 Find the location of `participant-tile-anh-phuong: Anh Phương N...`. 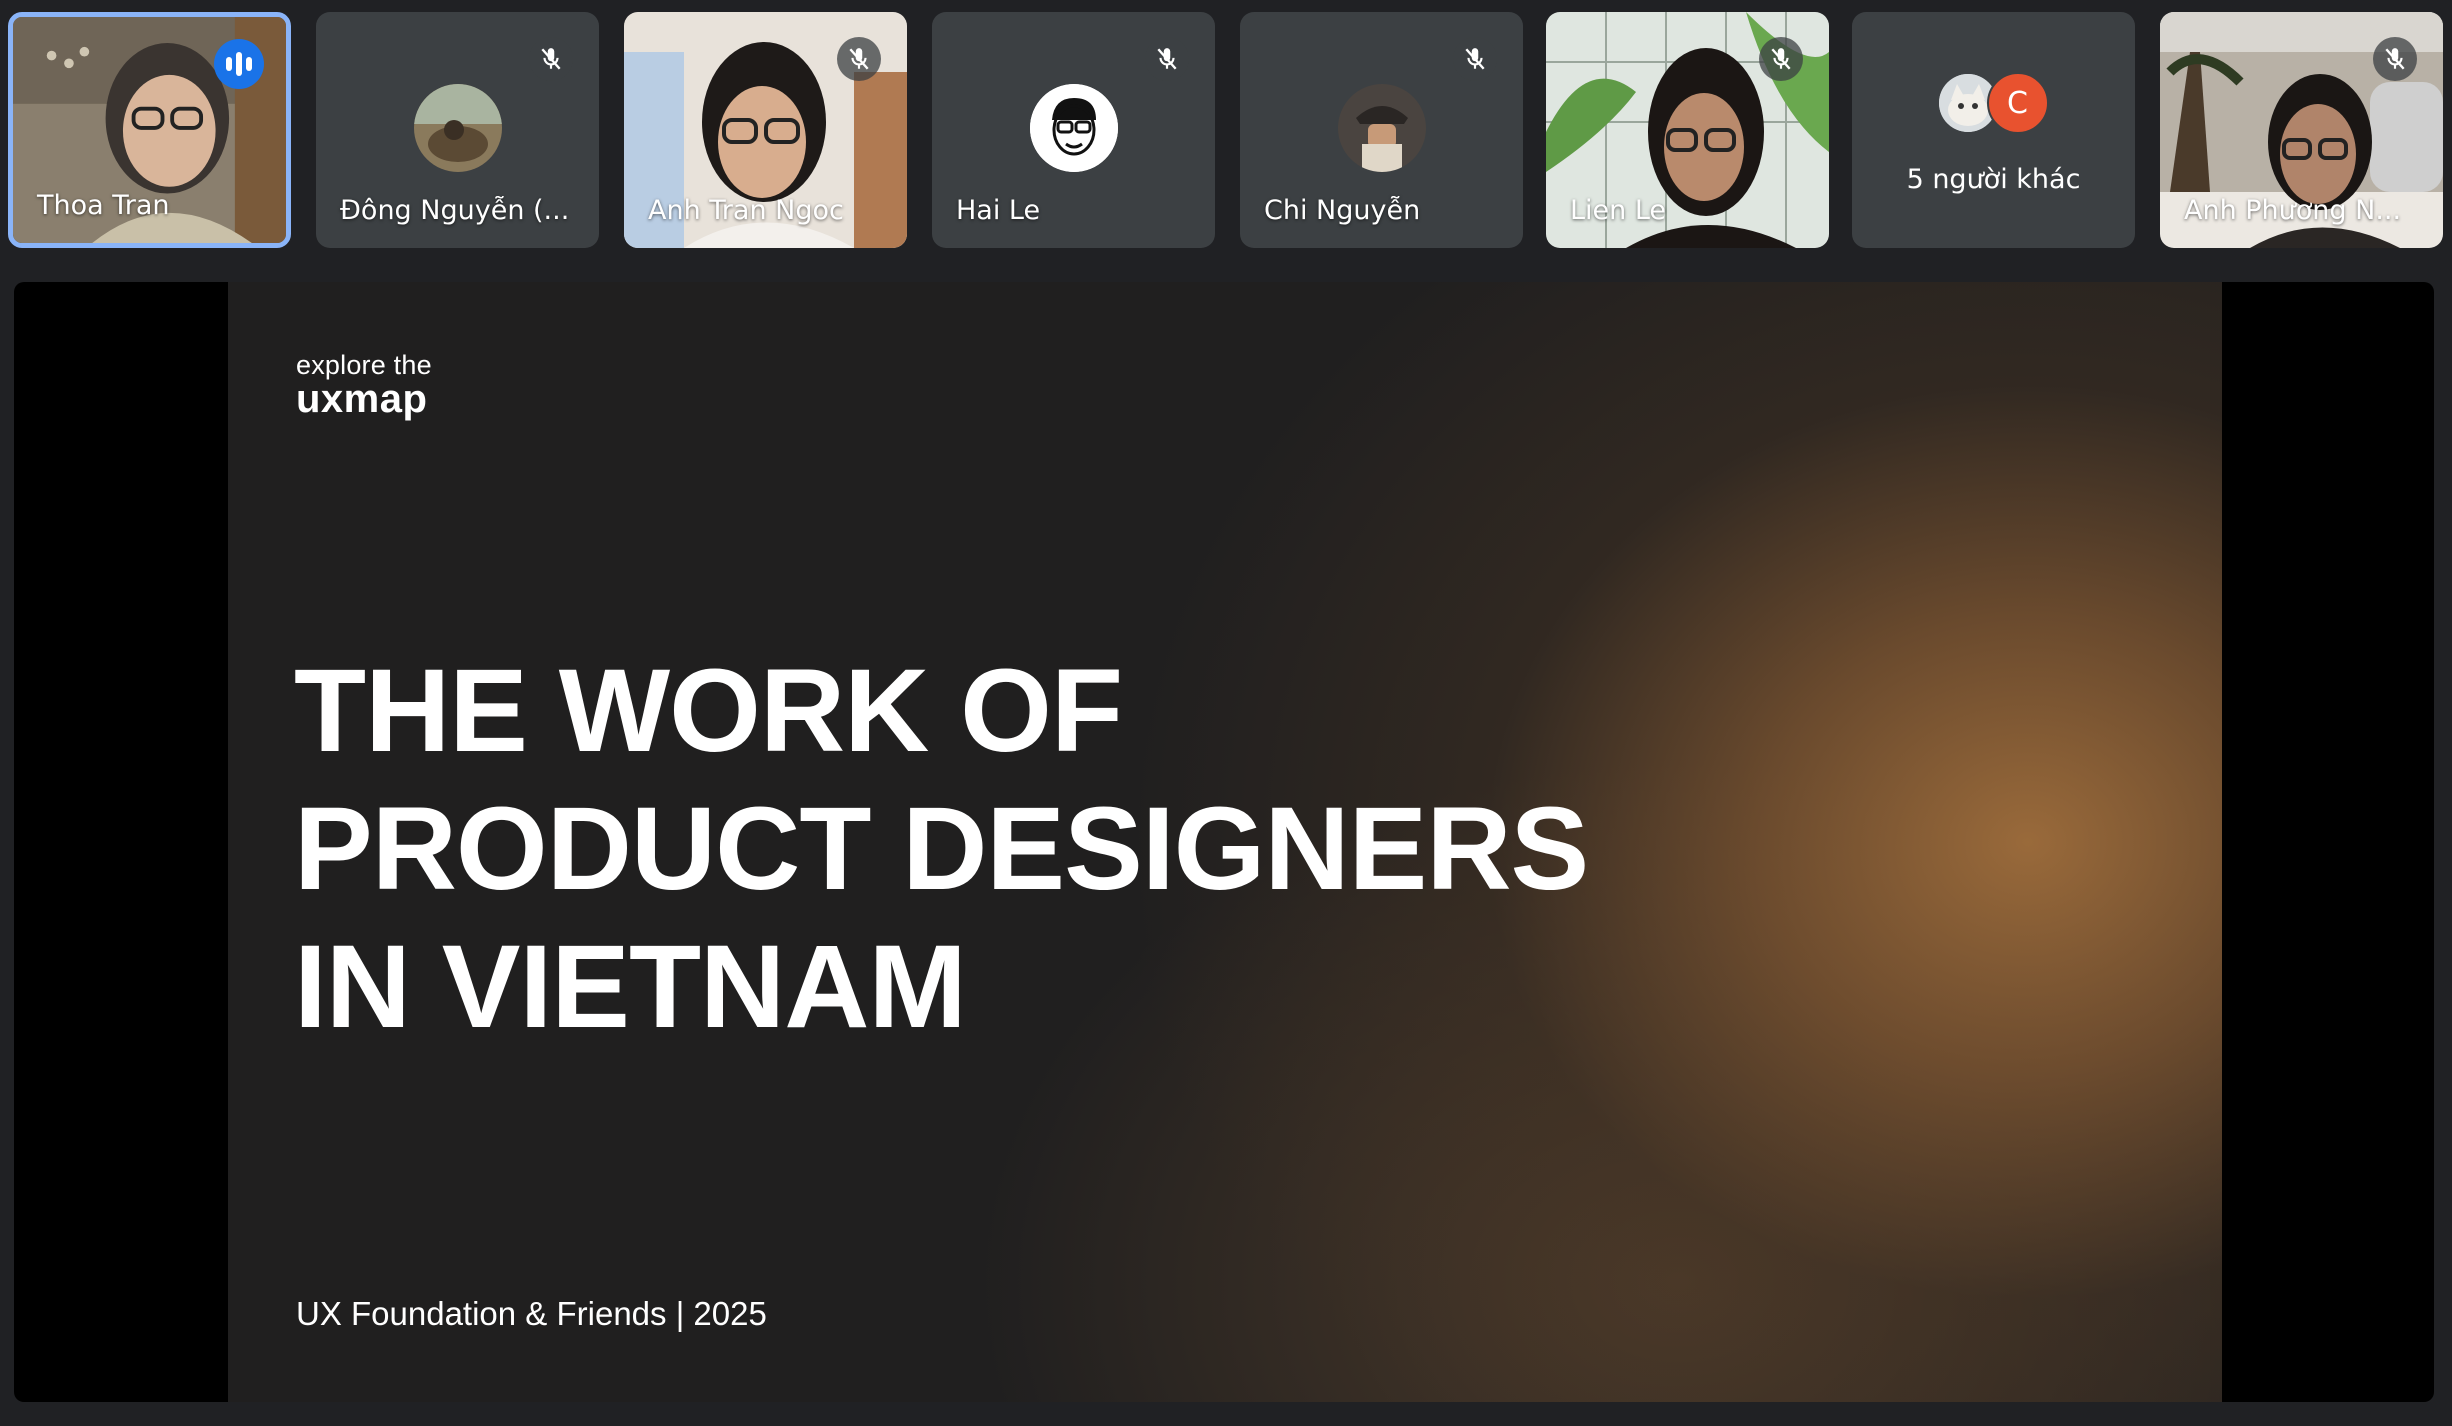

participant-tile-anh-phuong: Anh Phương N... is located at coordinates (2301, 130).